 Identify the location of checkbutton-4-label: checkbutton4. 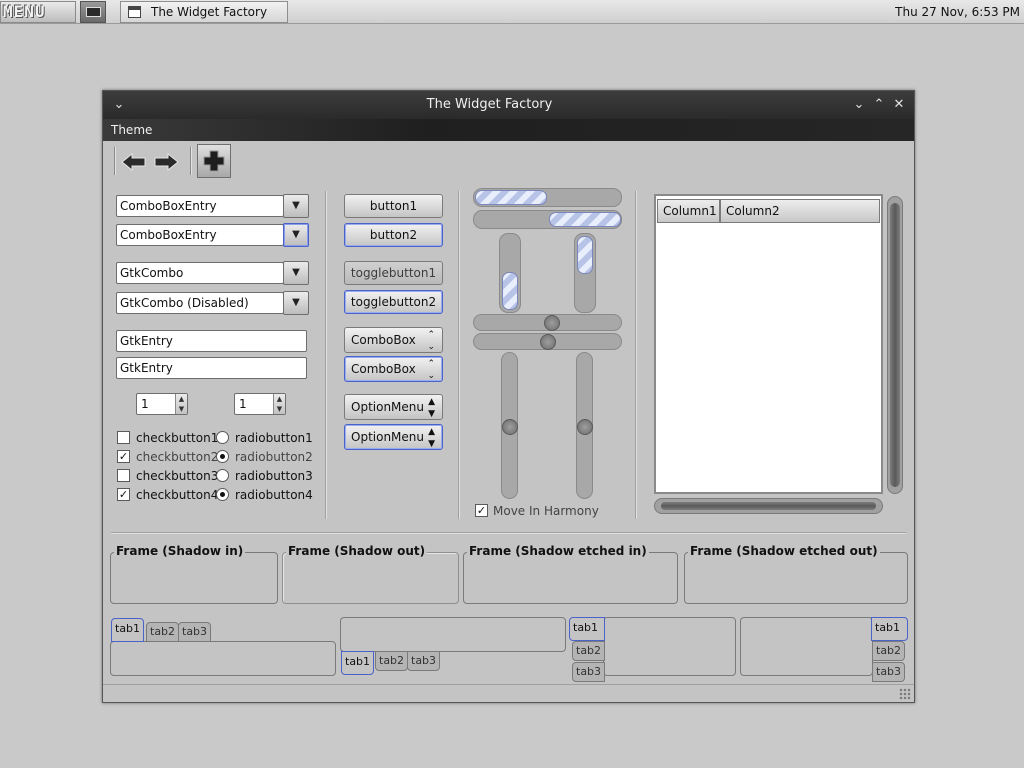
(177, 495).